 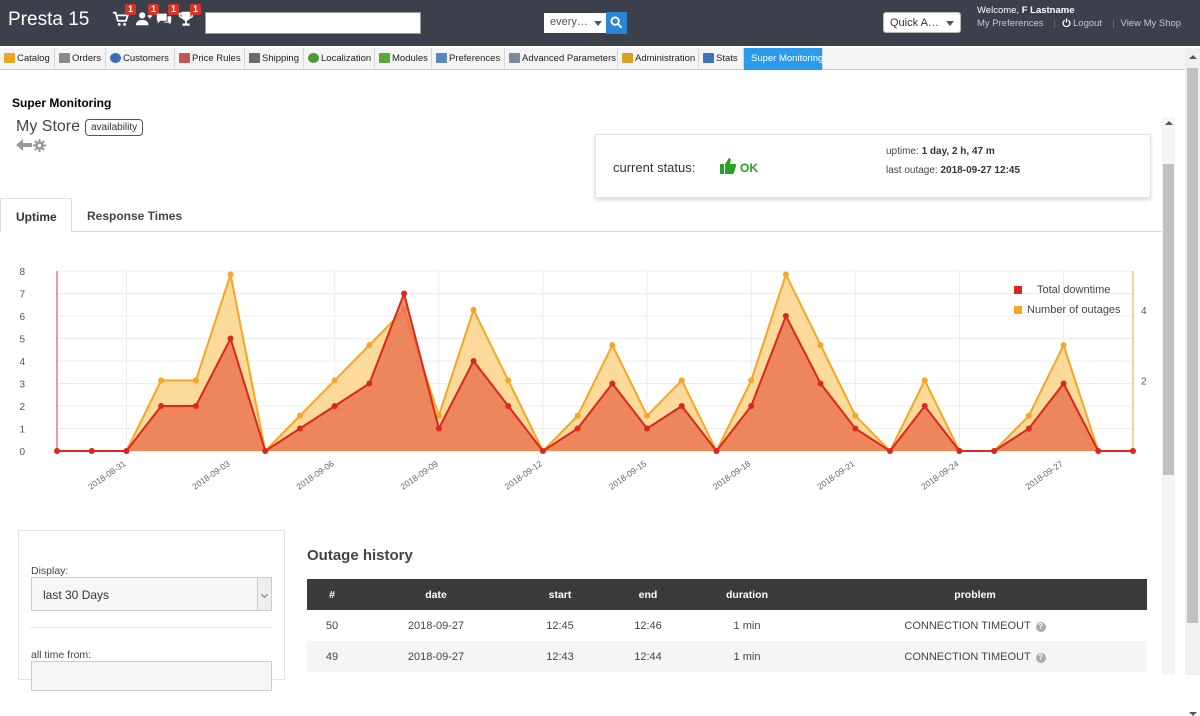 What do you see at coordinates (24, 145) in the screenshot?
I see `back-arrow-icon` at bounding box center [24, 145].